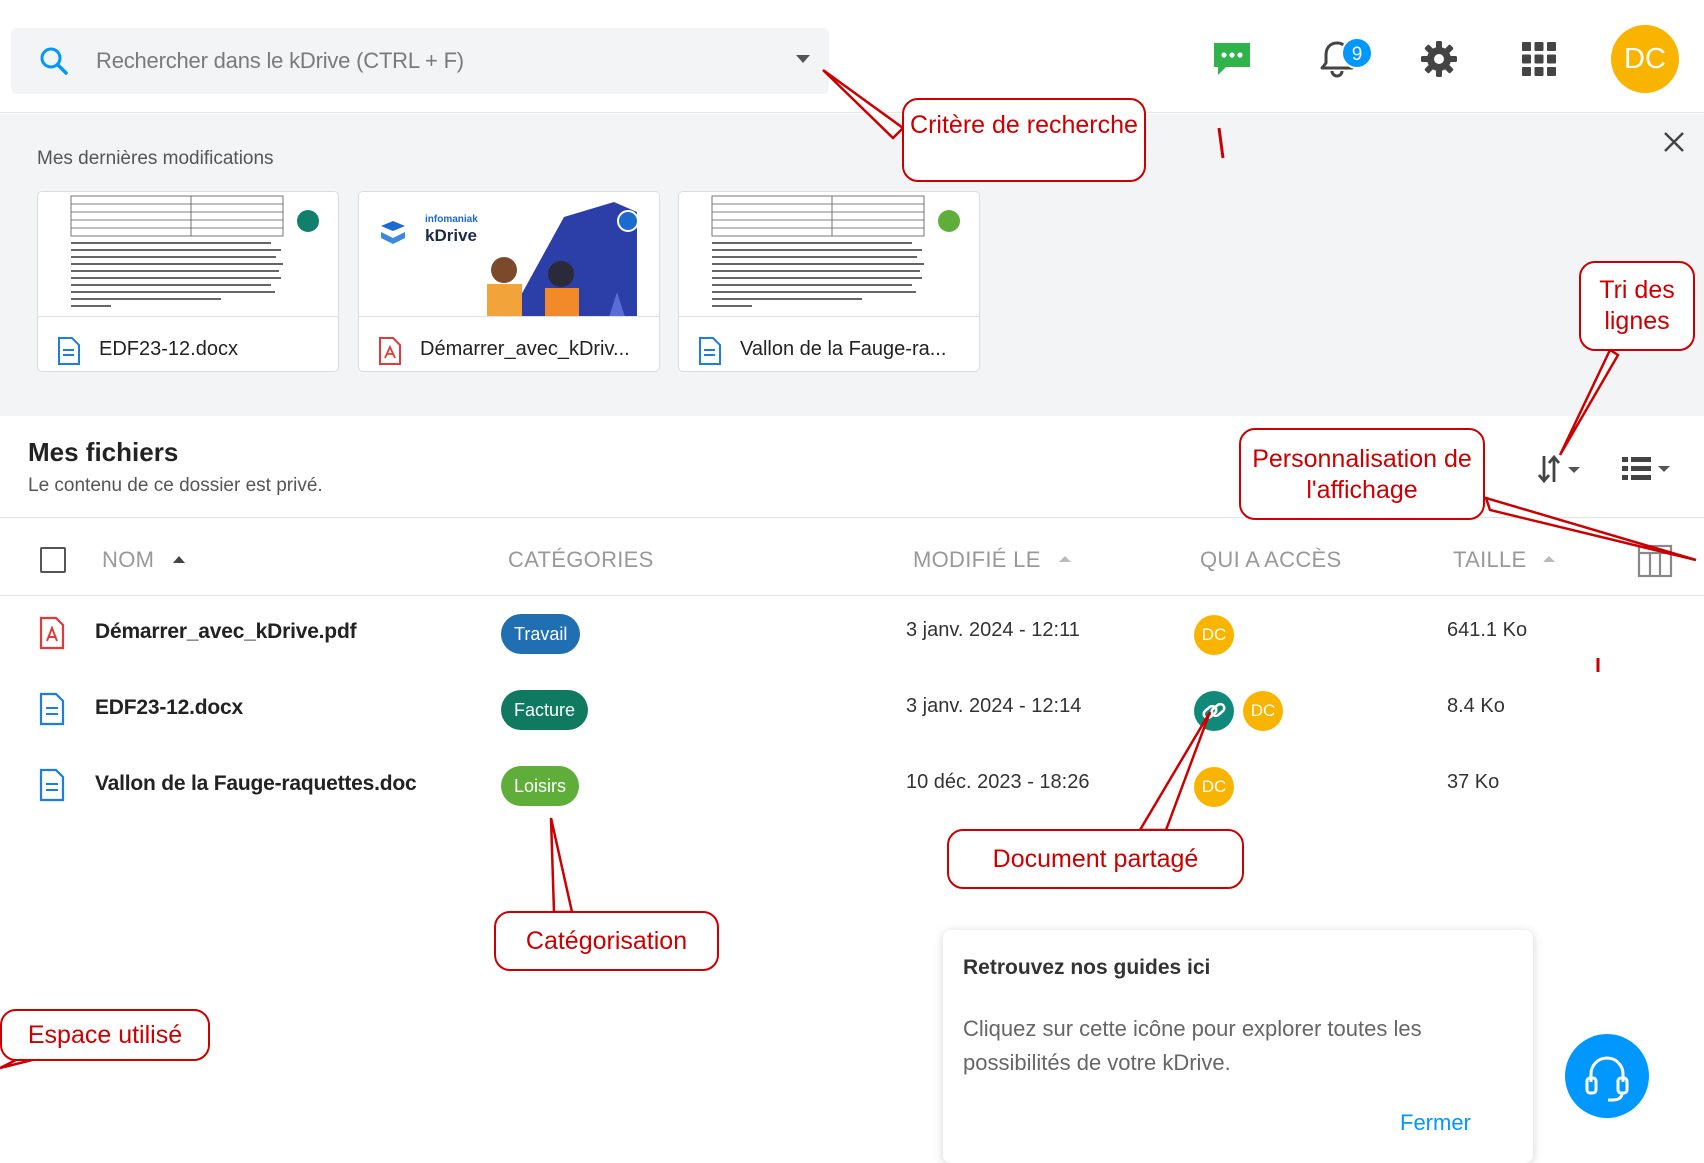 The image size is (1704, 1163). Describe the element at coordinates (1362, 474) in the screenshot. I see `annotation-display-customization: Personnalisation de l'affichage` at that location.